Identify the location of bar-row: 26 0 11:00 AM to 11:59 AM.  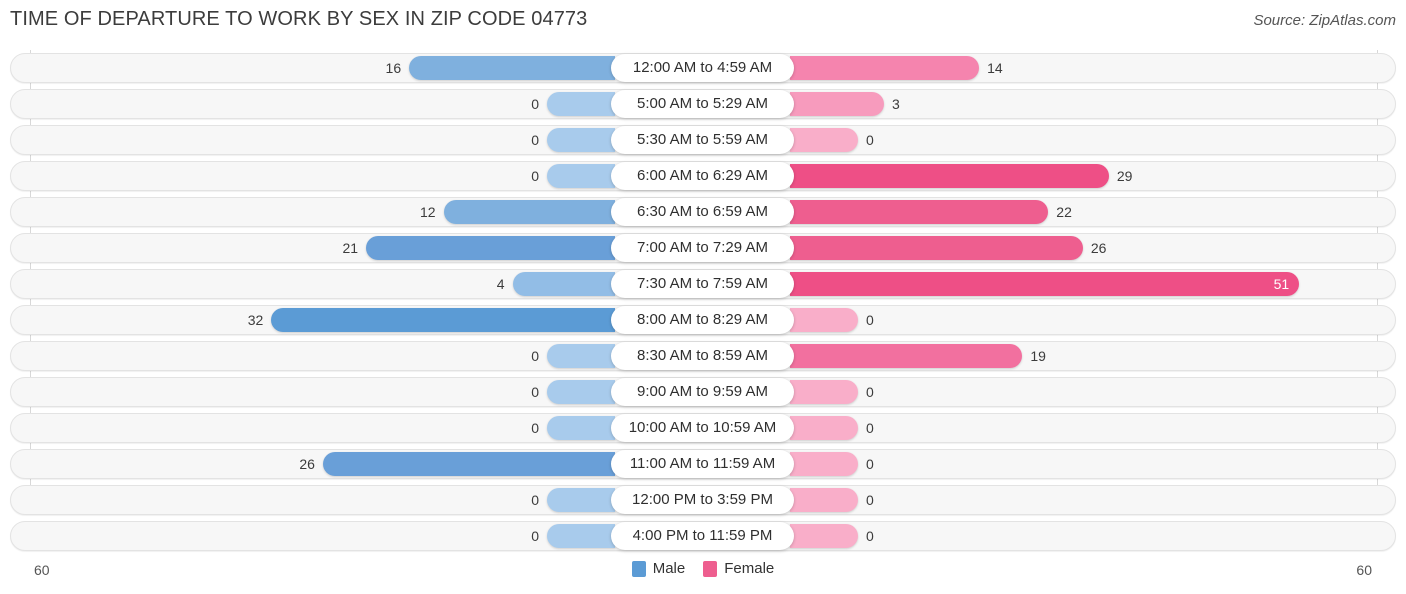
(703, 464).